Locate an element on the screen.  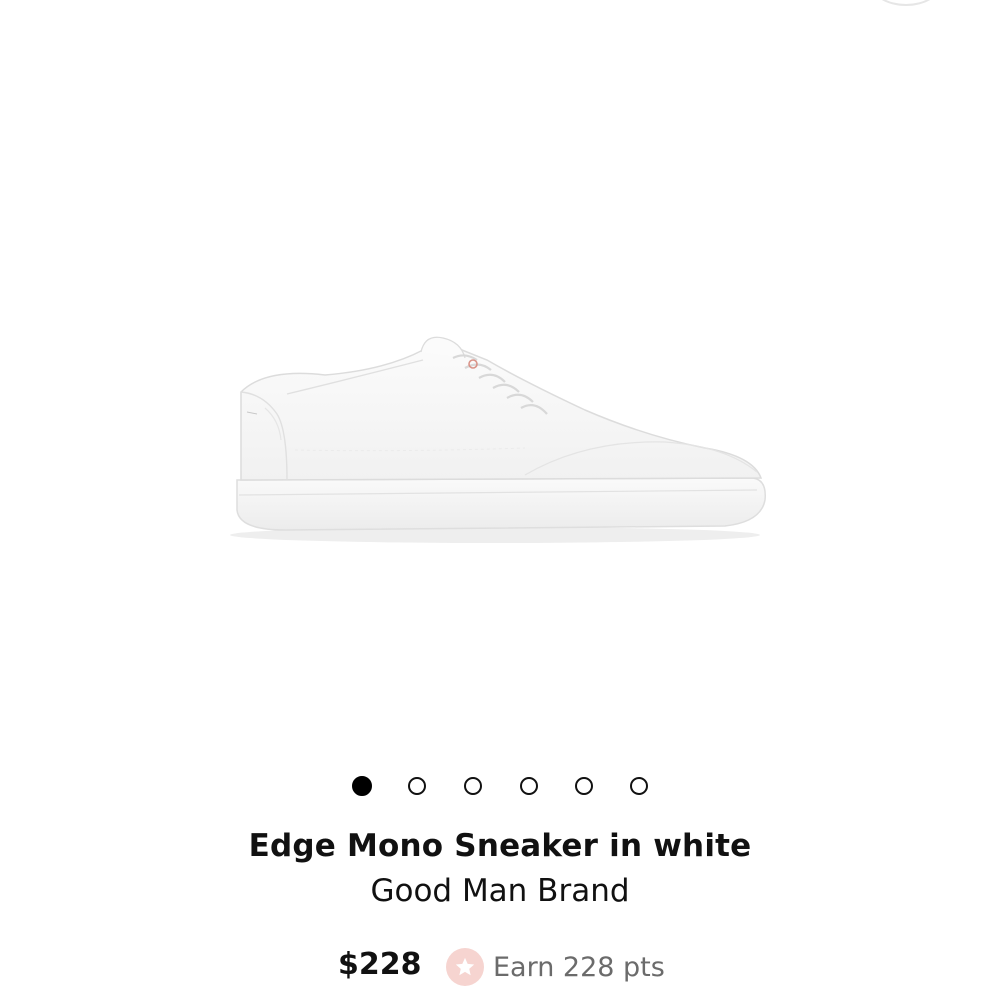
product-title: Edge Mono Sneaker in white is located at coordinates (500, 846).